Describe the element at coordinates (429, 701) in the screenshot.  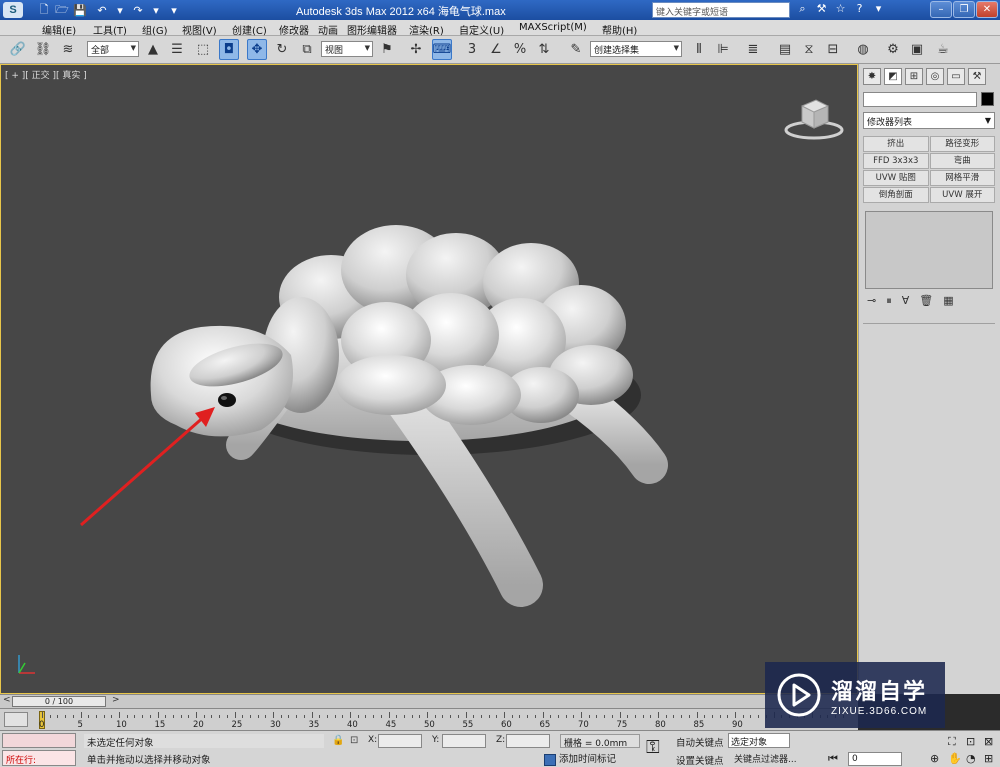
I see `time-slider: < 0 / 100 >` at that location.